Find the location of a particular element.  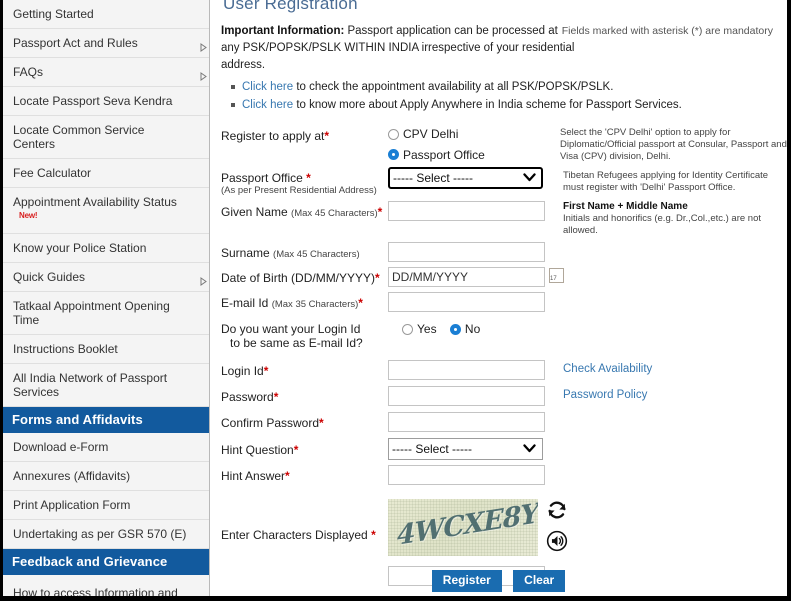

calendar-icon: 17 is located at coordinates (556, 275).